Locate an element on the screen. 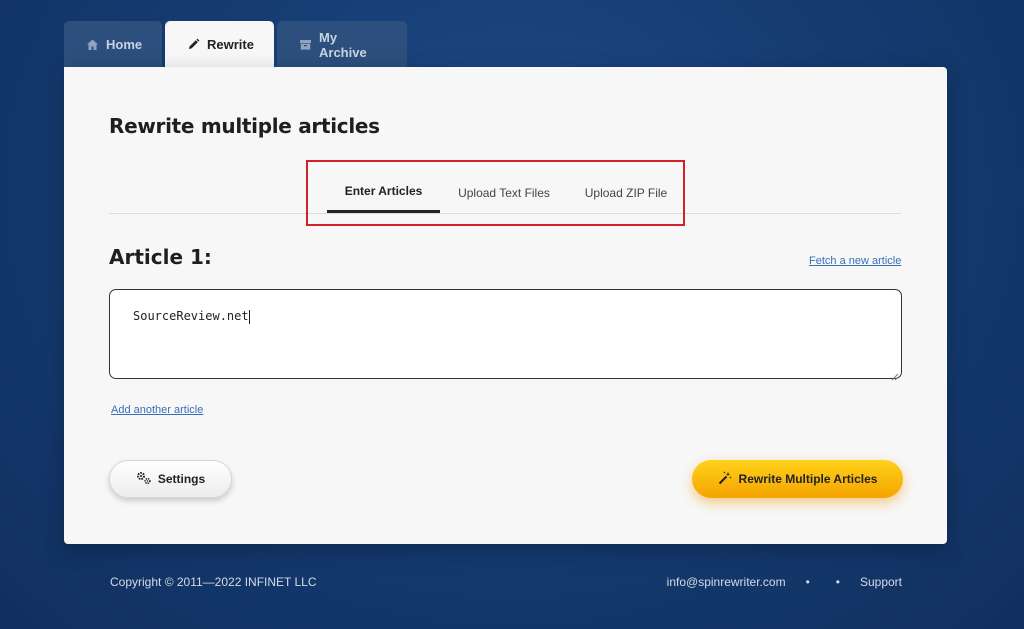 This screenshot has width=1024, height=629. magic-wand-icon is located at coordinates (725, 479).